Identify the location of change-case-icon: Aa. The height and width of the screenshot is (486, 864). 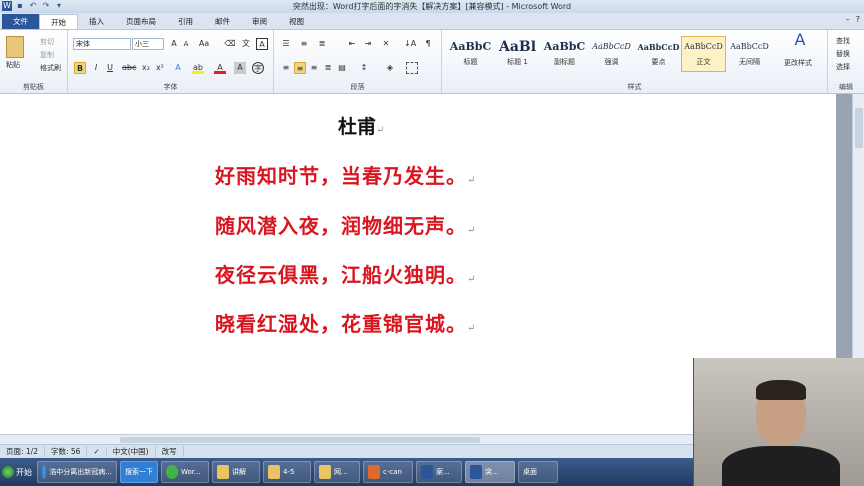
(204, 44).